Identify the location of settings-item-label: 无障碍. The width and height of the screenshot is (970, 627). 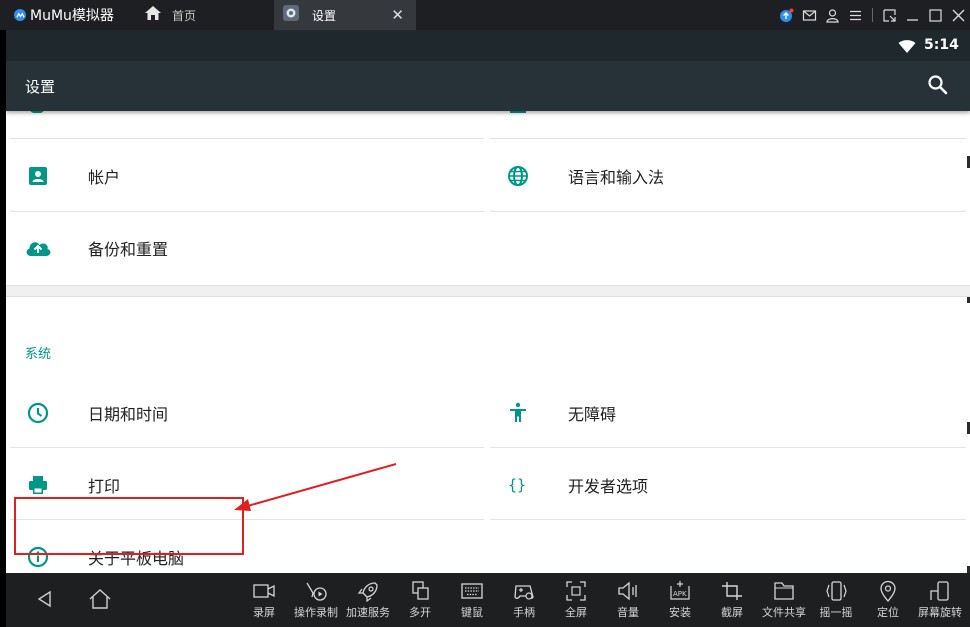
(592, 414).